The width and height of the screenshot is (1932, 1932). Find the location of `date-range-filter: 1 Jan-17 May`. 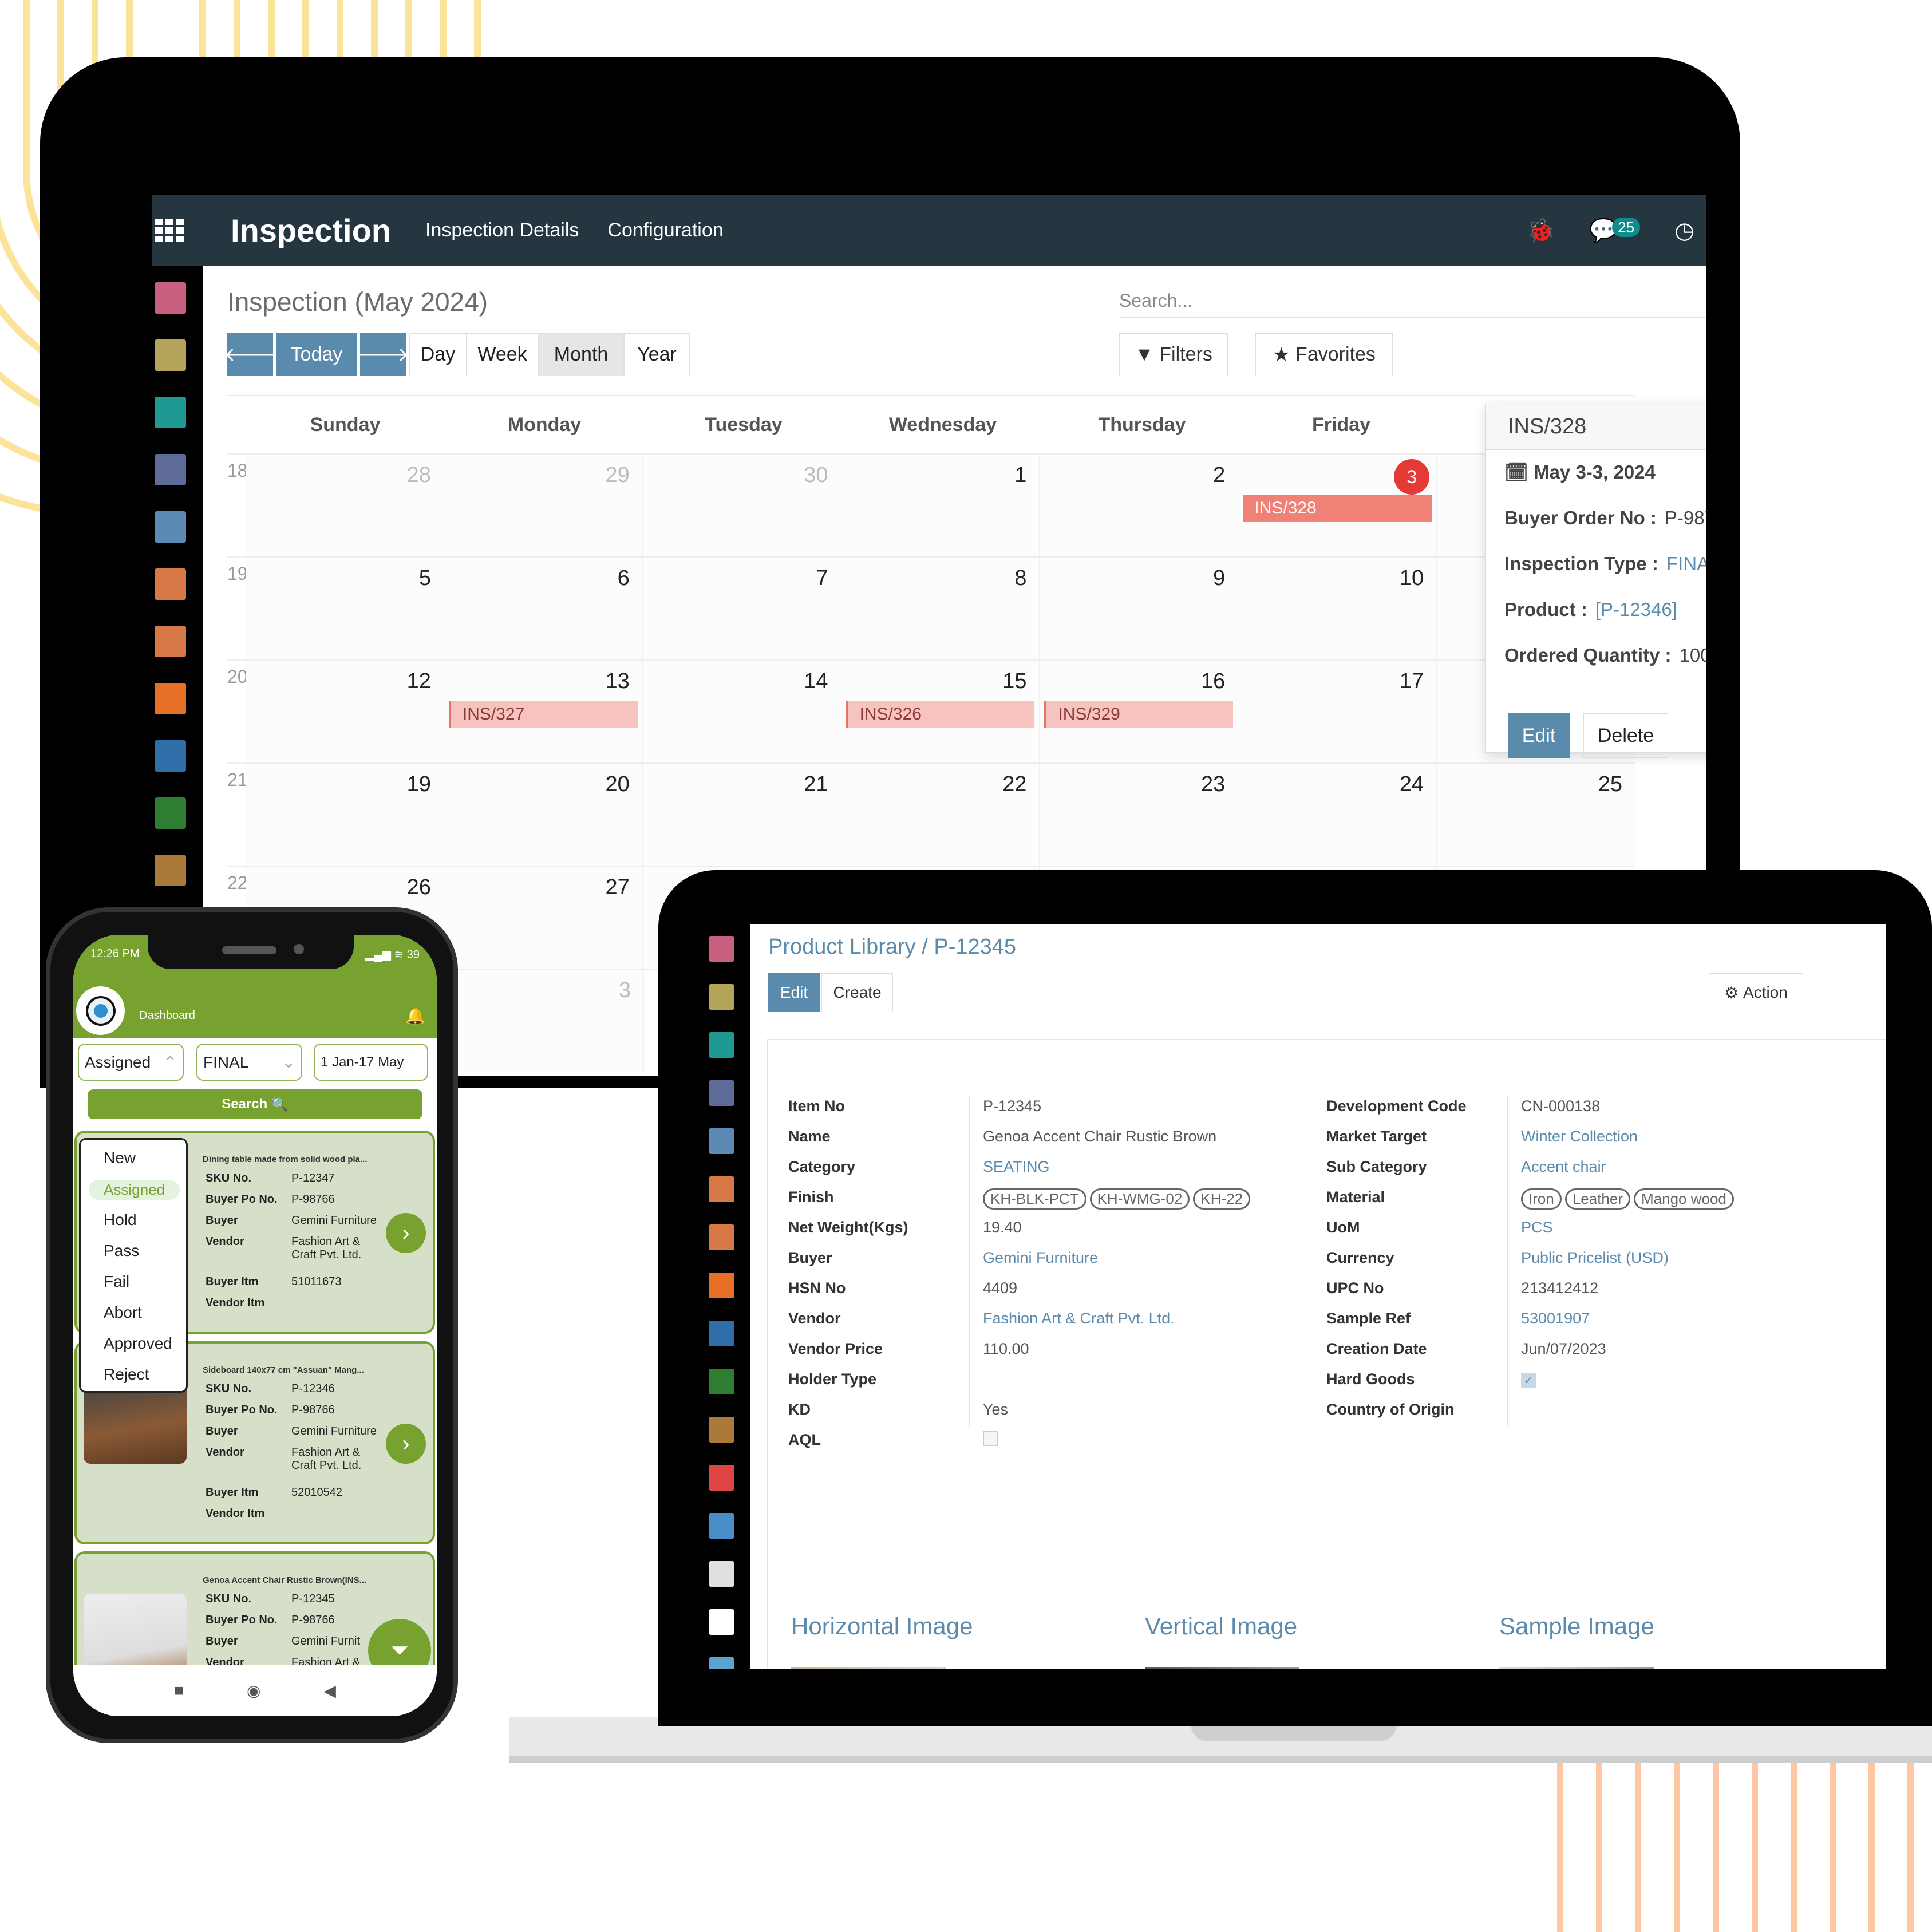

date-range-filter: 1 Jan-17 May is located at coordinates (371, 1062).